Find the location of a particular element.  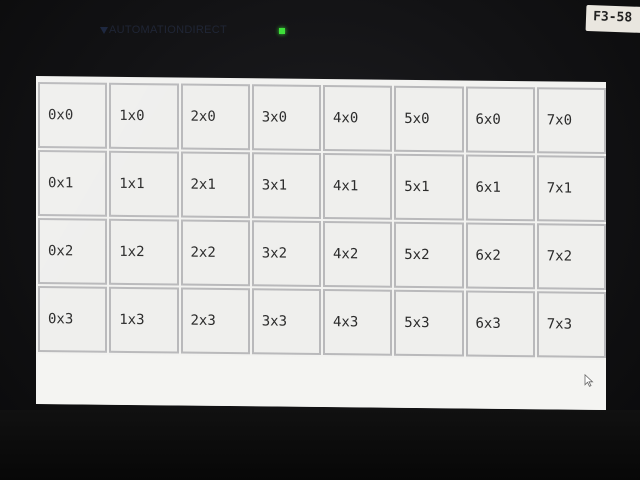

grid-button-2x2: 2x2 is located at coordinates (215, 253).